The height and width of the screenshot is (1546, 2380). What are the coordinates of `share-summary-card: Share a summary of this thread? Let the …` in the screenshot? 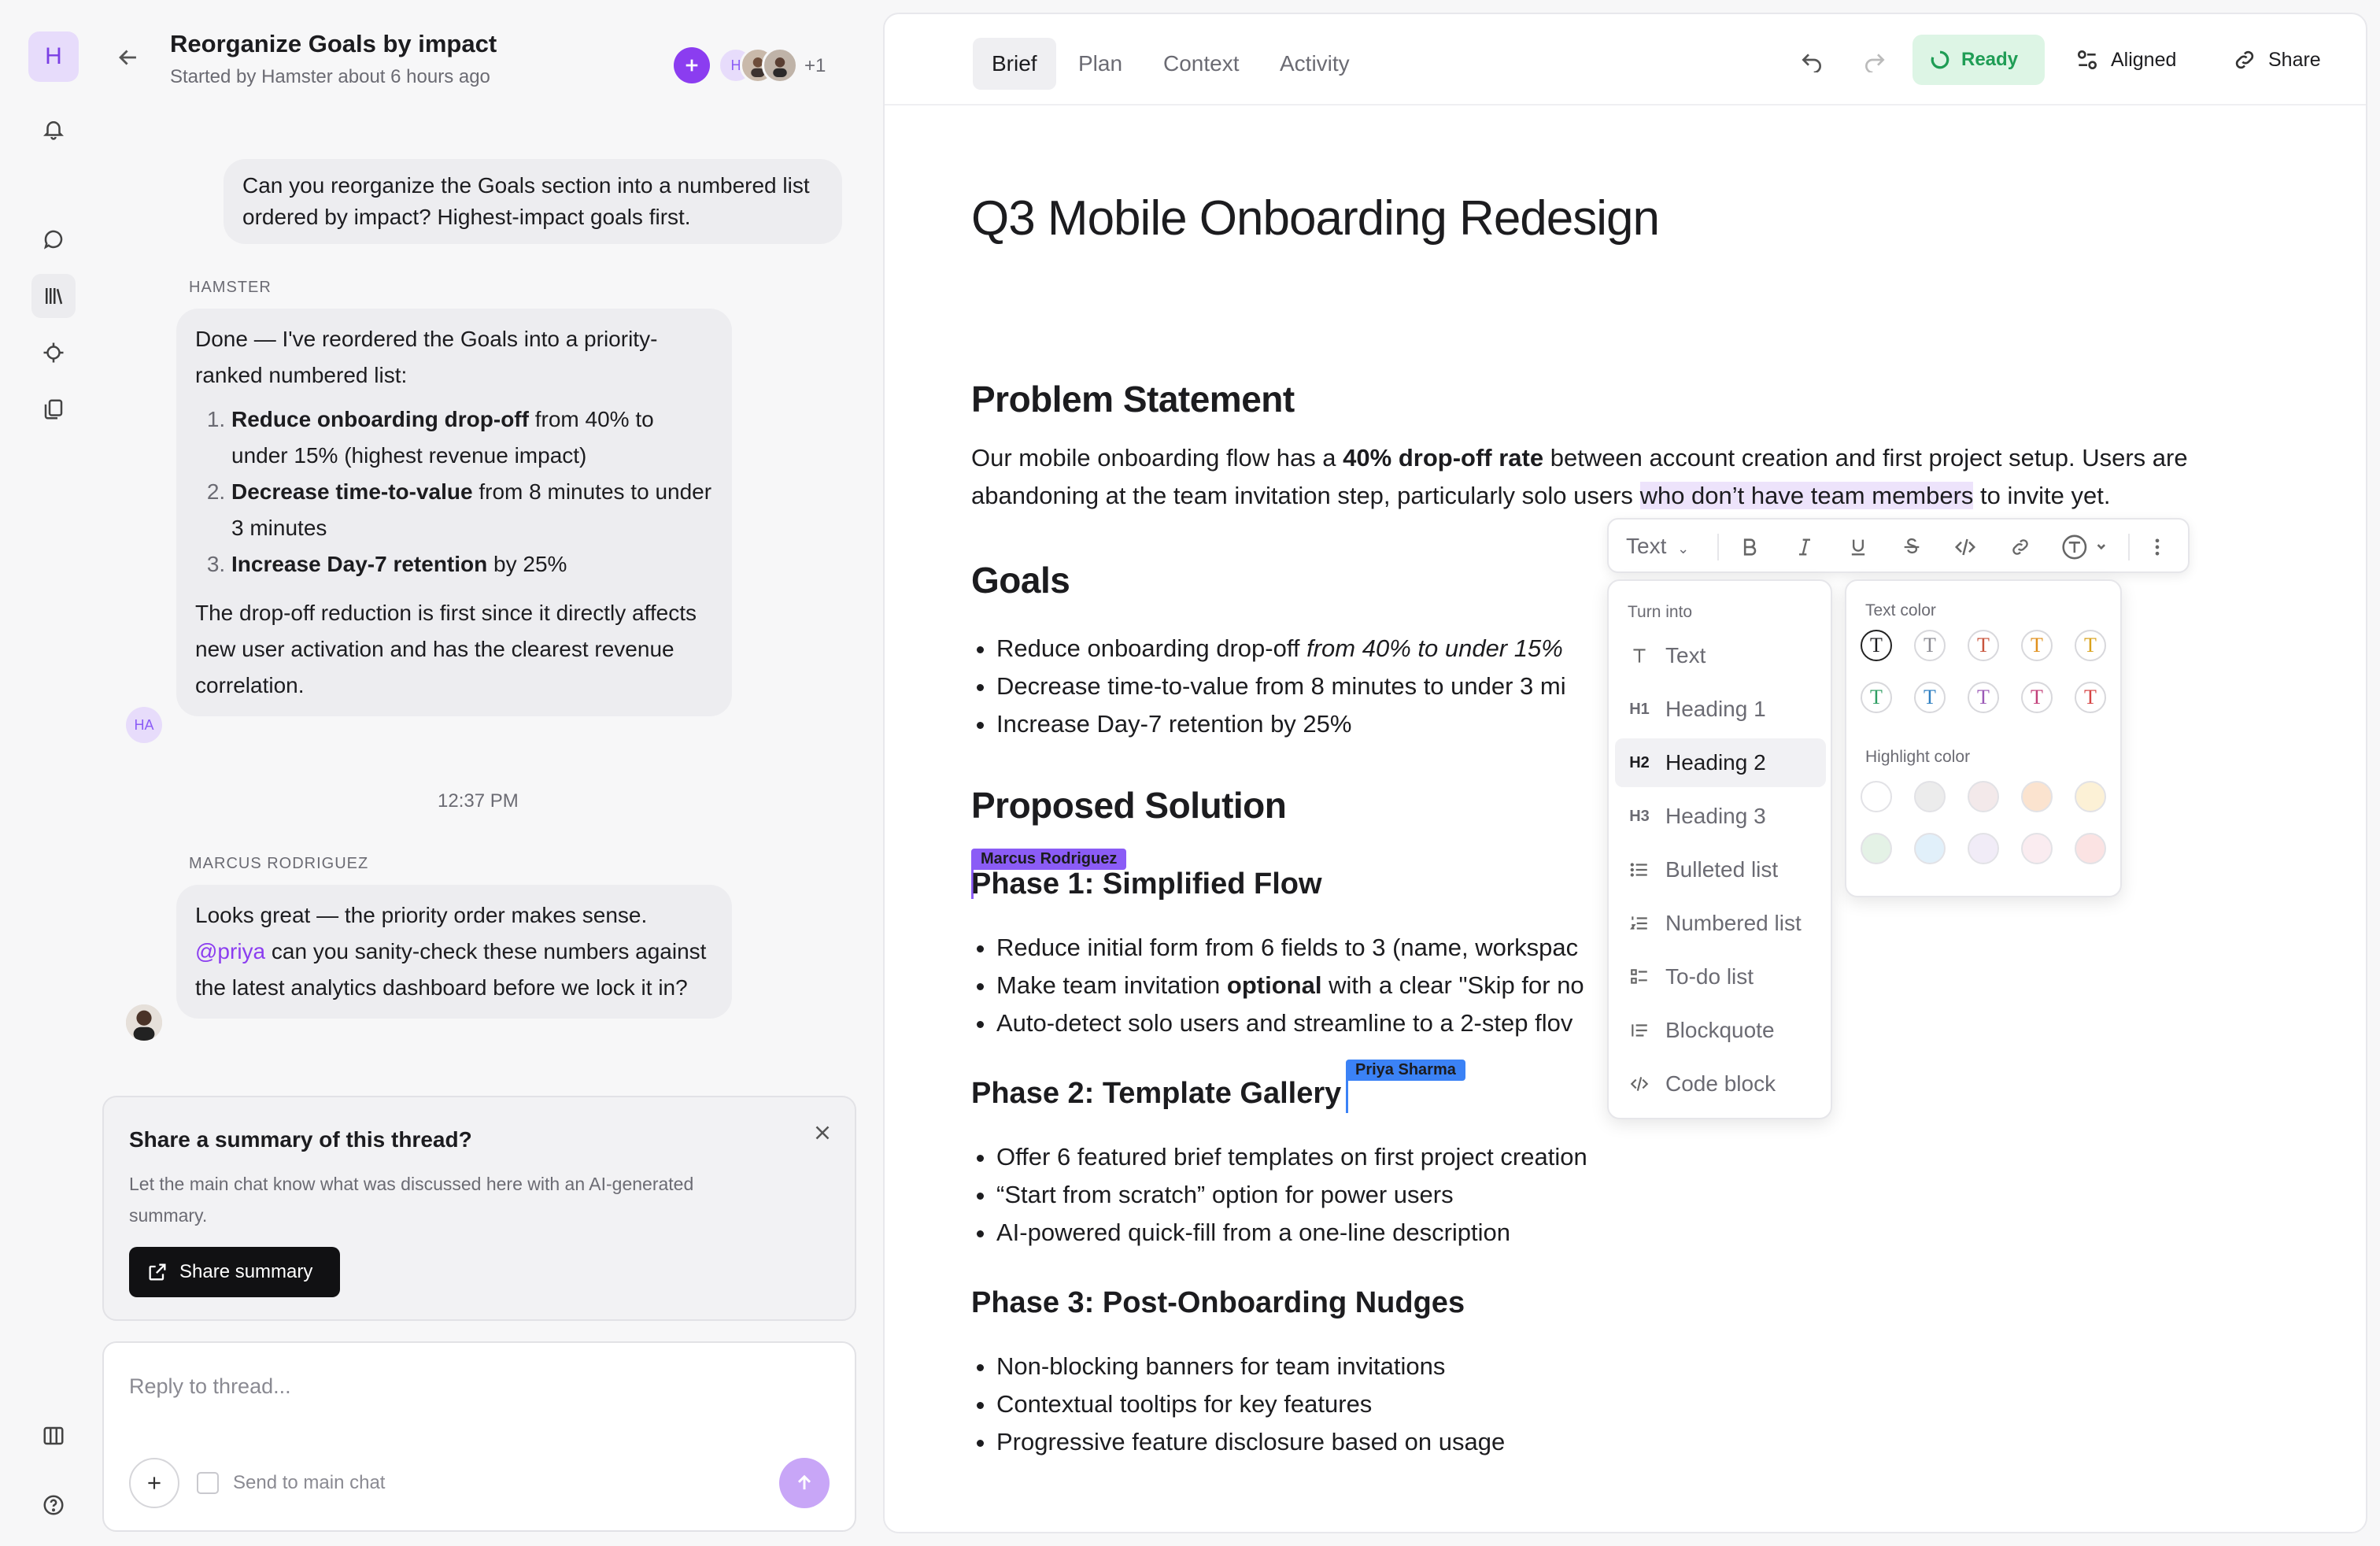 It's located at (479, 1208).